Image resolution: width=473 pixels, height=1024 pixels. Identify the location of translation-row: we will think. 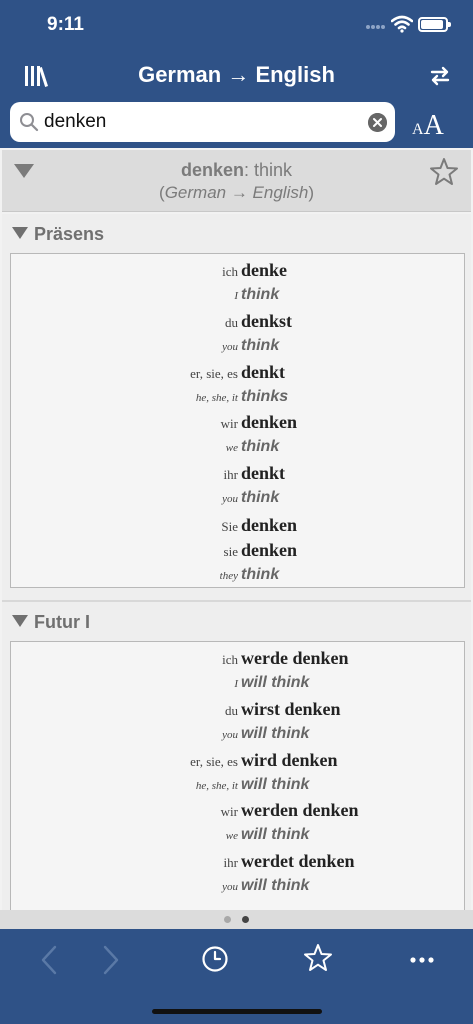
(238, 835).